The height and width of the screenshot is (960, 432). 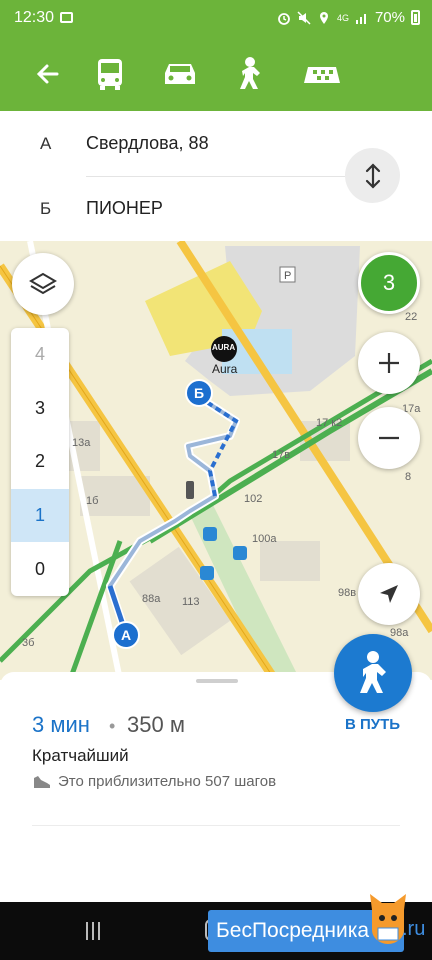 What do you see at coordinates (34, 17) in the screenshot?
I see `status-time: 12:30` at bounding box center [34, 17].